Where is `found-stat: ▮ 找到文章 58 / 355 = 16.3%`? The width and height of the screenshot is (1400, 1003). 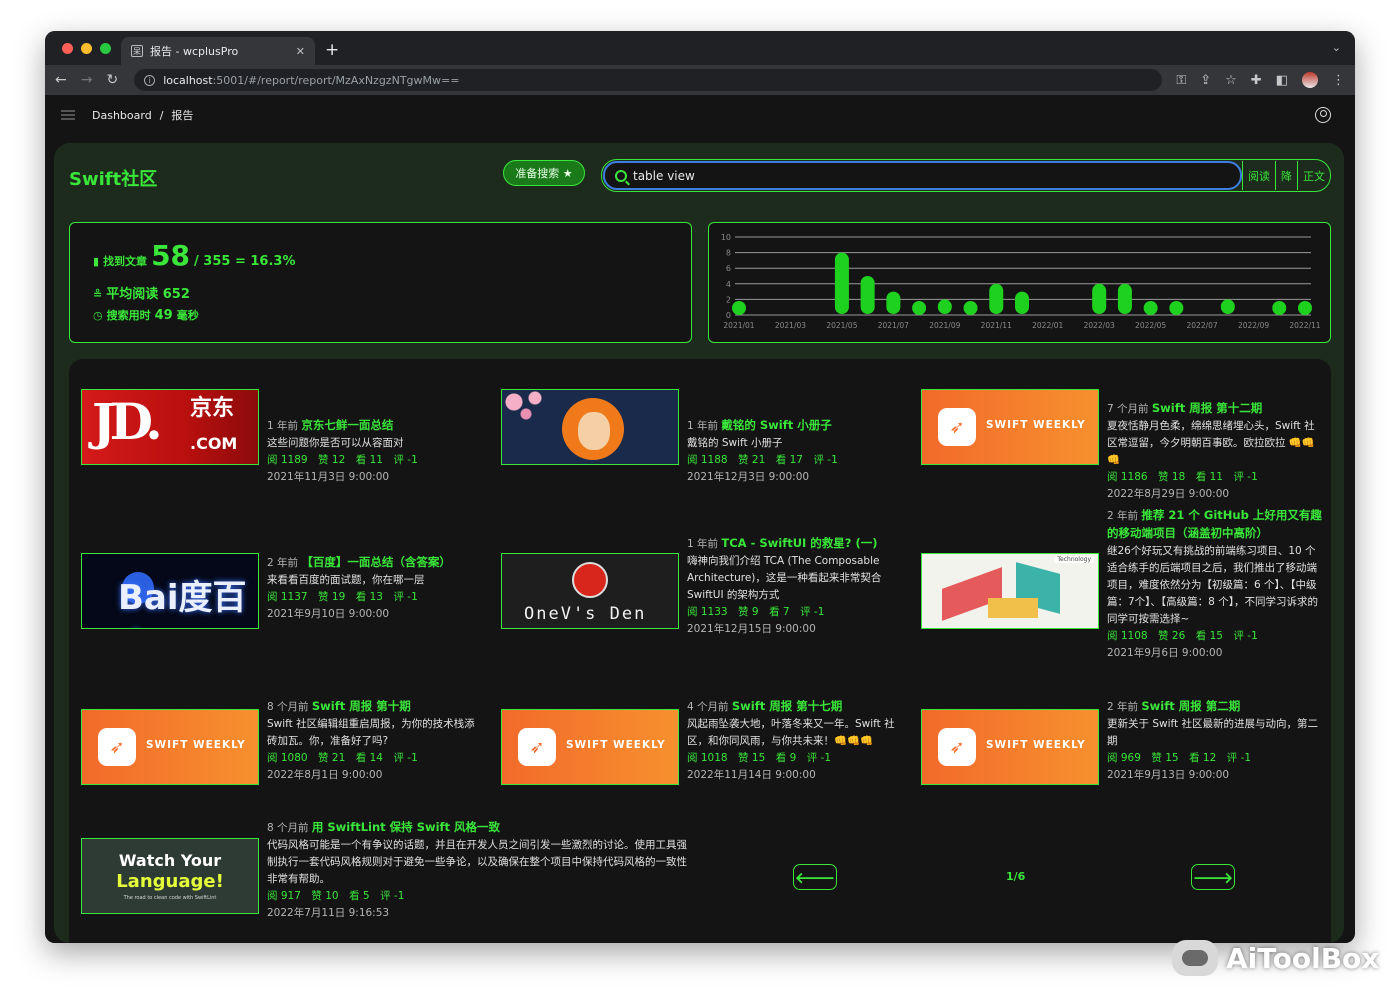
found-stat: ▮ 找到文章 58 / 355 = 16.3% is located at coordinates (194, 255).